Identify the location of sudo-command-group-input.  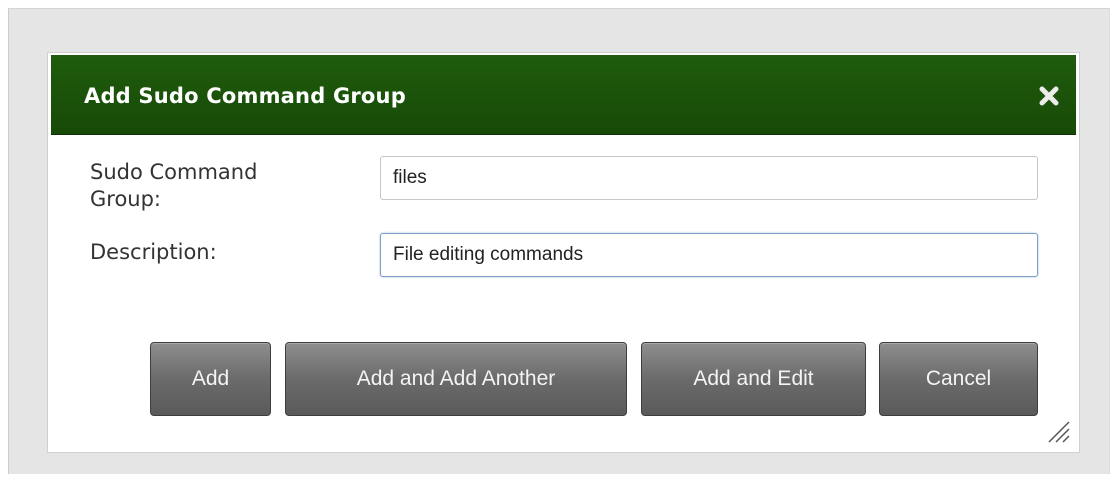
(709, 178).